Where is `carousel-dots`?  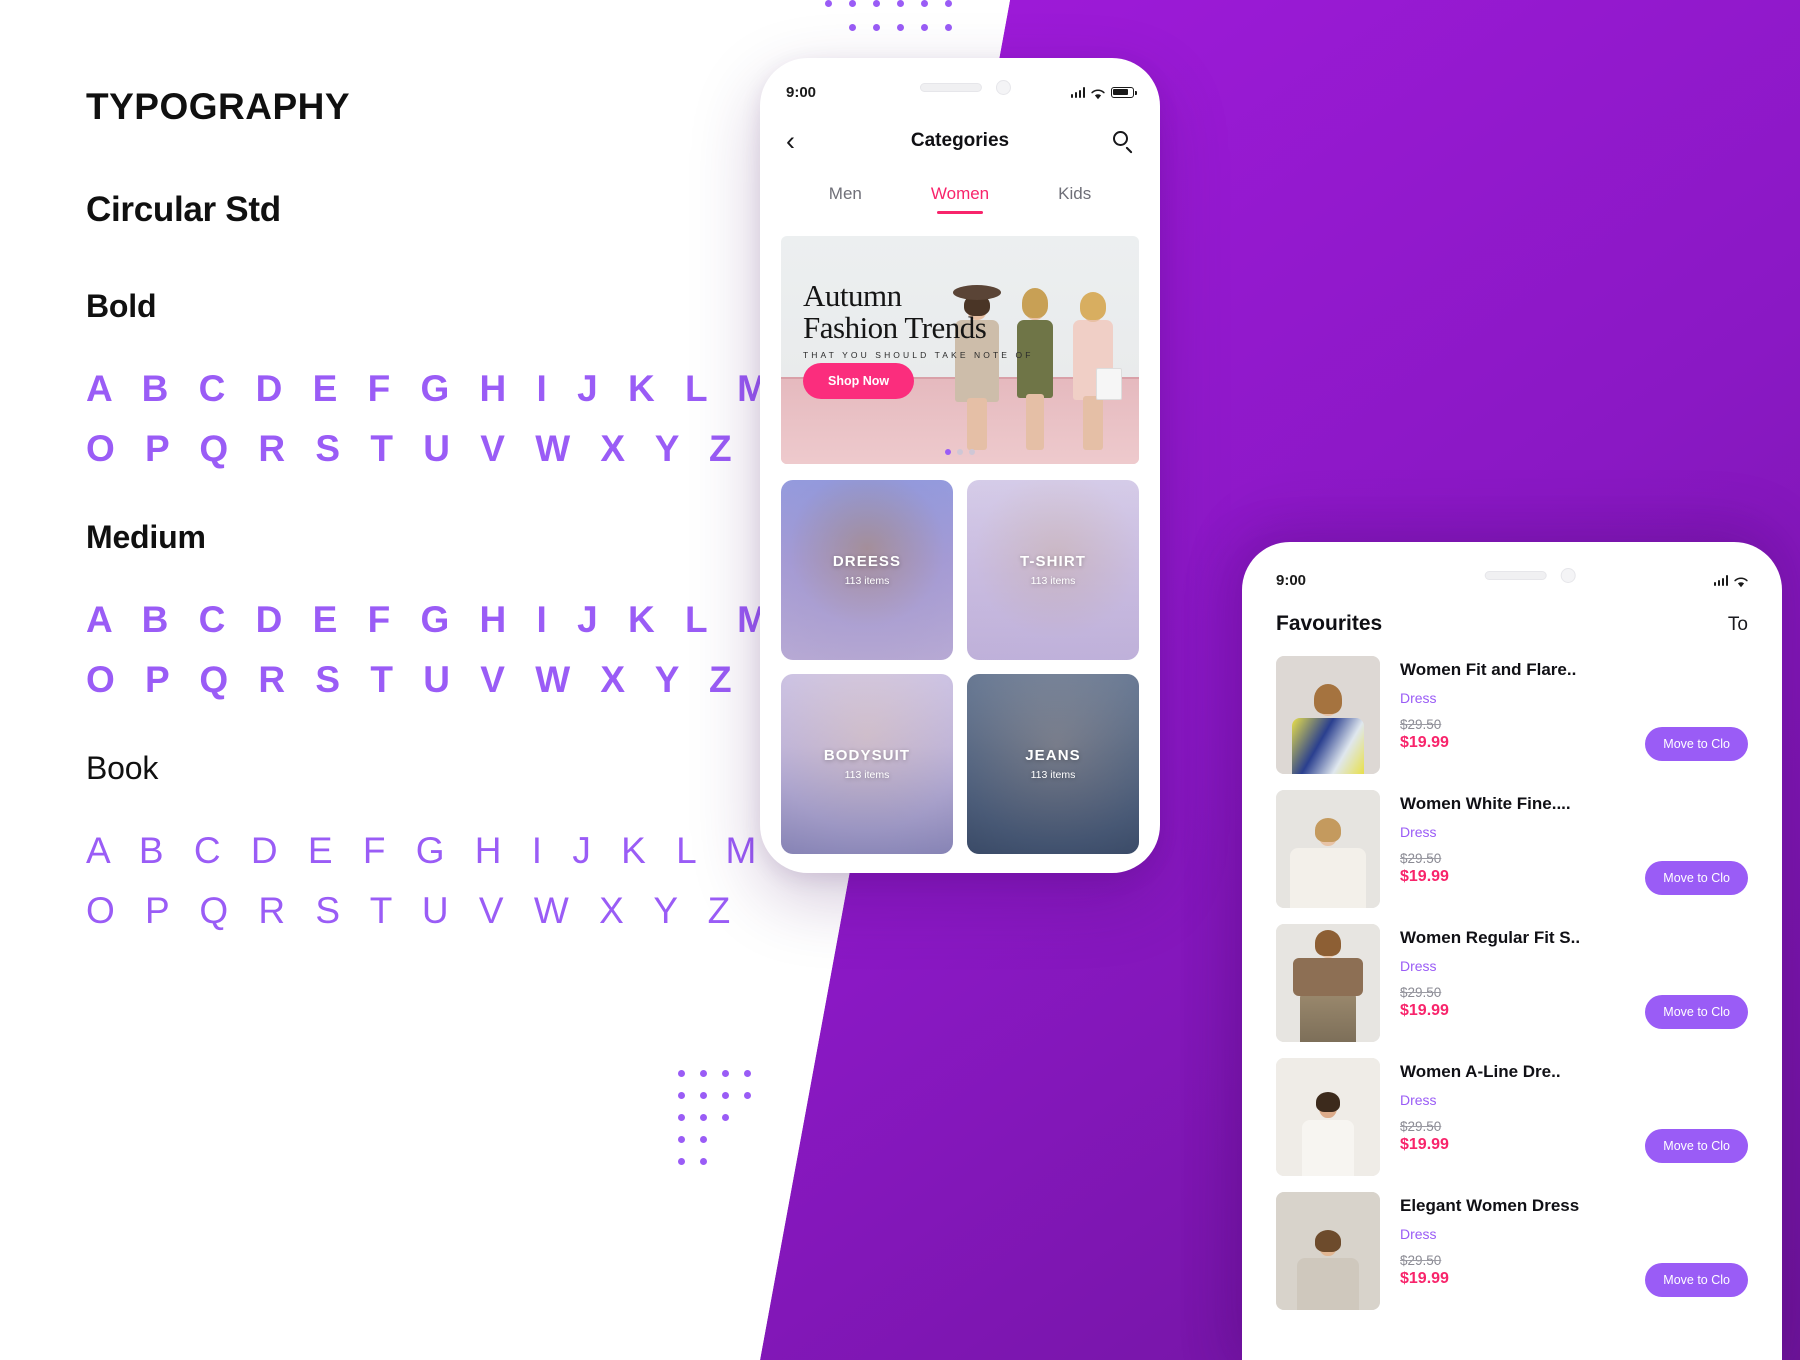
carousel-dots is located at coordinates (960, 452).